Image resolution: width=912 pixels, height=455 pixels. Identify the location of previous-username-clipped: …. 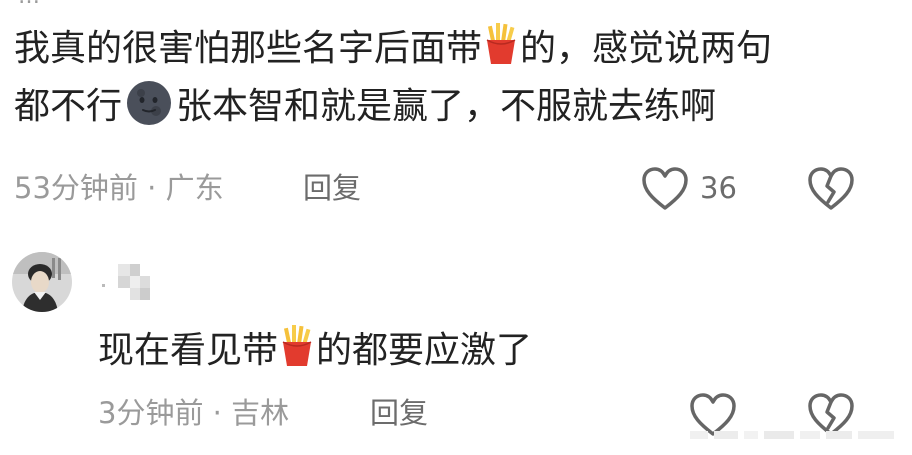
(29, 4).